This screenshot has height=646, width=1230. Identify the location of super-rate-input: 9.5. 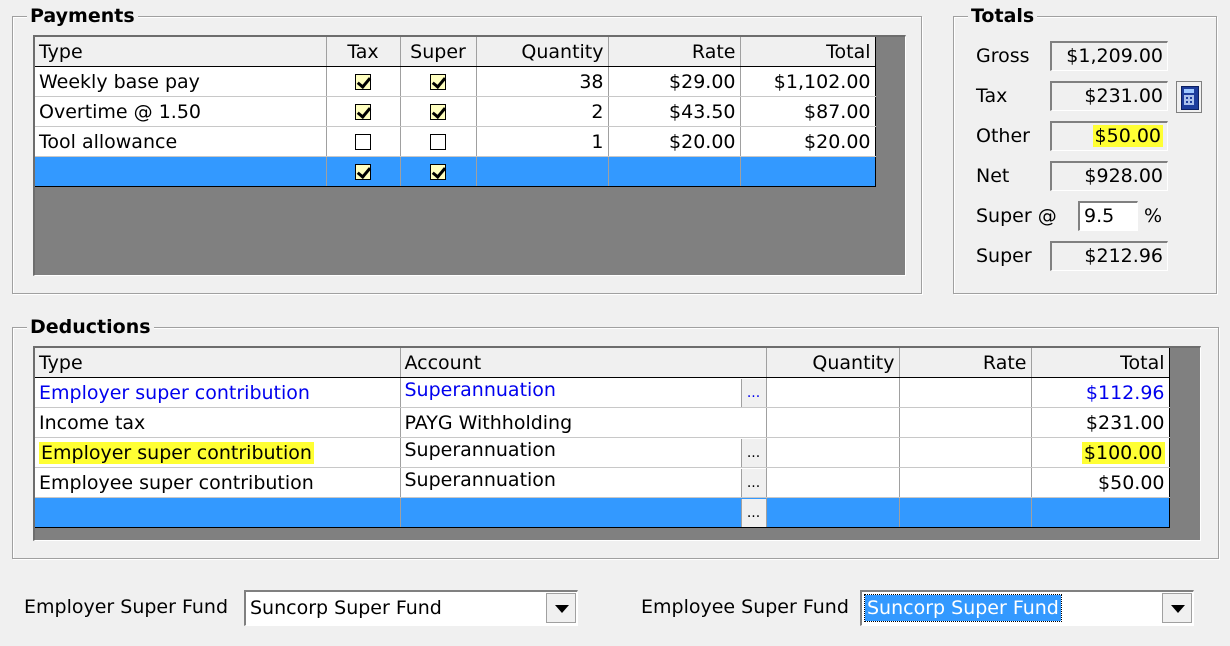
(1108, 216).